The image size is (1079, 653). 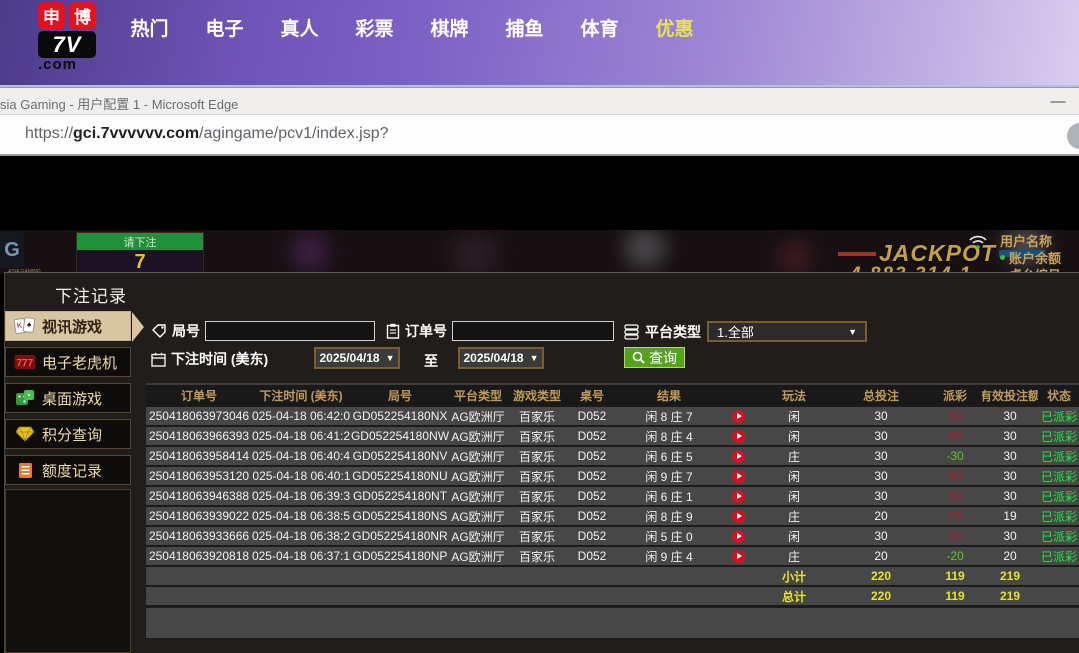 What do you see at coordinates (138, 327) in the screenshot?
I see `active-arrow-icon` at bounding box center [138, 327].